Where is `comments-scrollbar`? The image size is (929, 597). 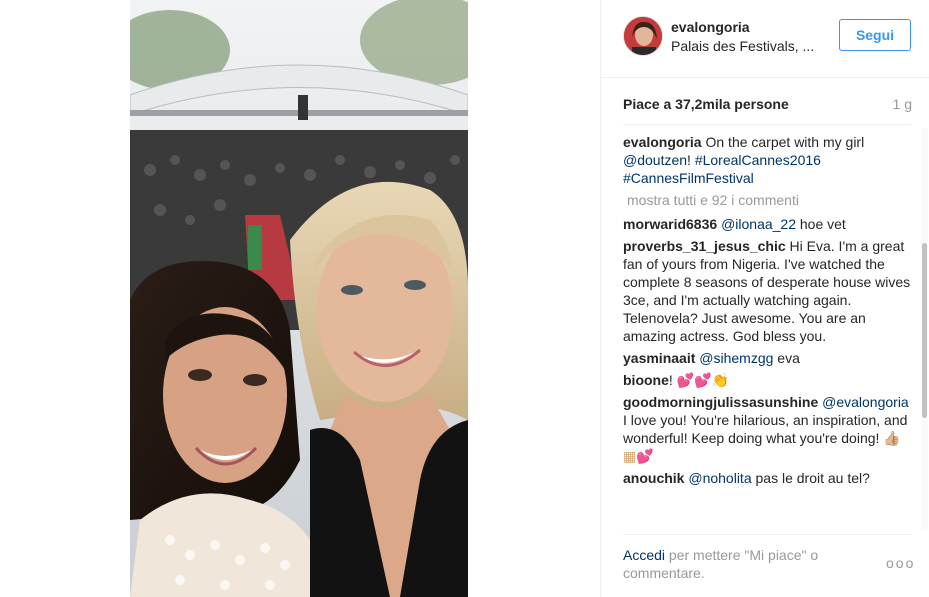
comments-scrollbar is located at coordinates (924, 329).